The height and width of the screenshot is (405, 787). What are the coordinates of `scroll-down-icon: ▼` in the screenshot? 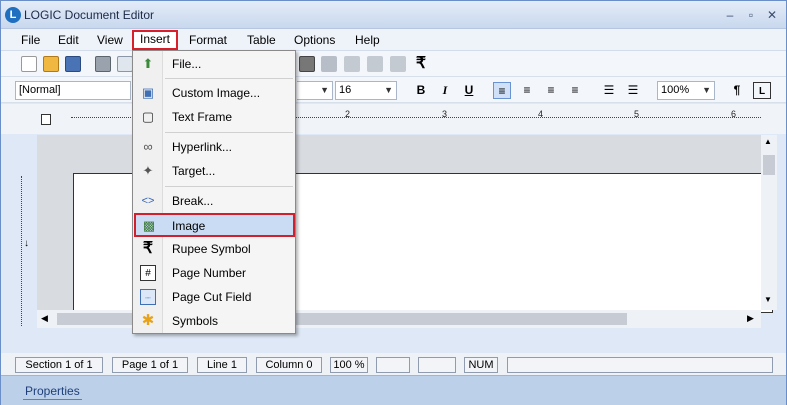 It's located at (768, 299).